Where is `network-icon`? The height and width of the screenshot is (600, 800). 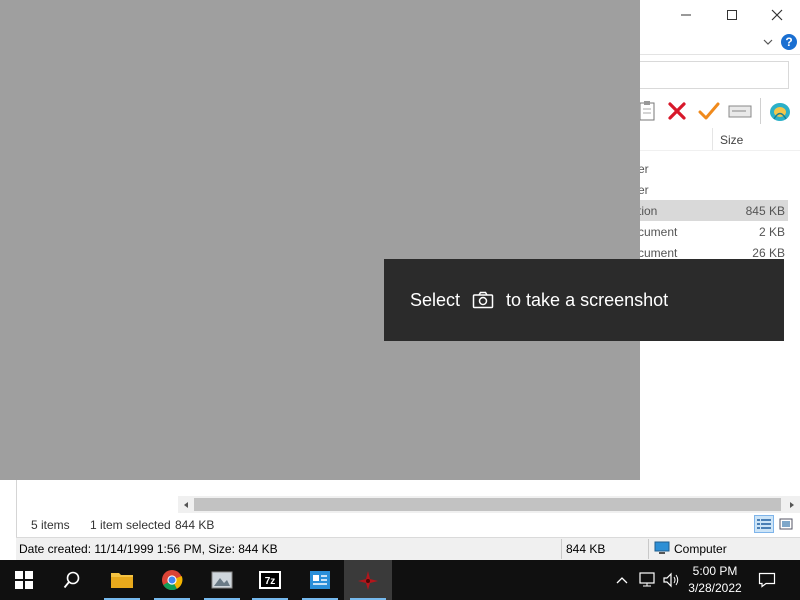 network-icon is located at coordinates (647, 579).